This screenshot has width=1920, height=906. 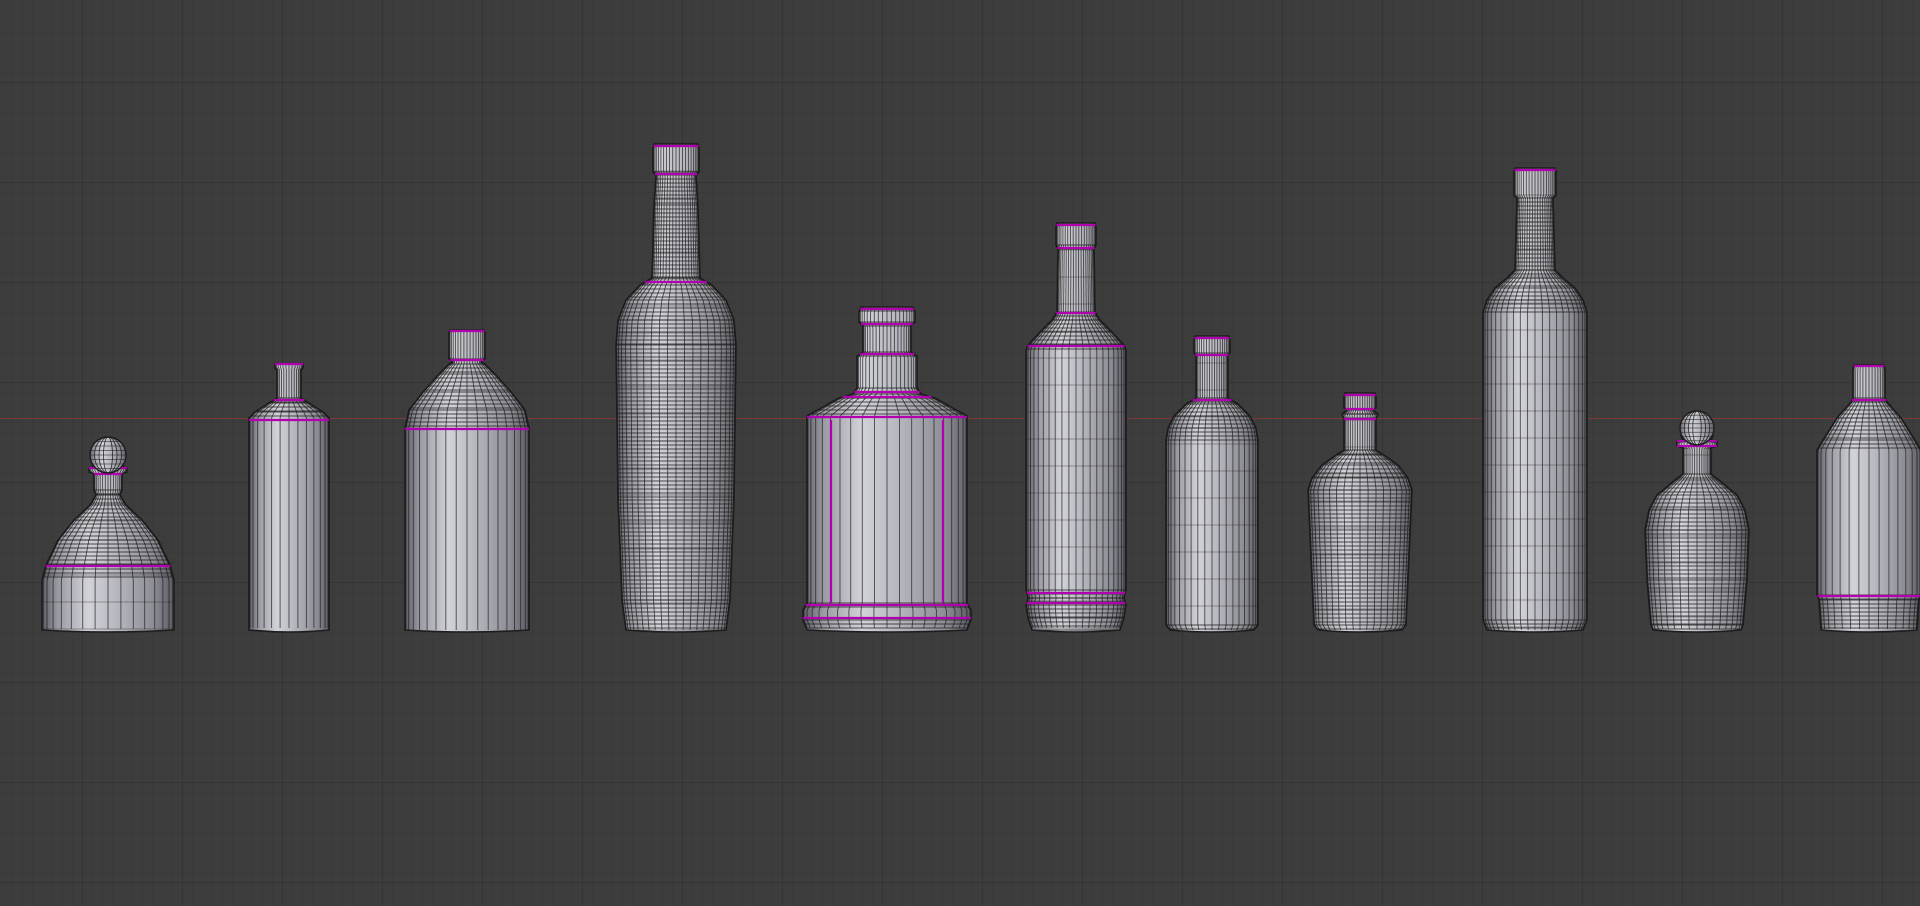 I want to click on bottle-angular-shoulder, so click(x=1868, y=498).